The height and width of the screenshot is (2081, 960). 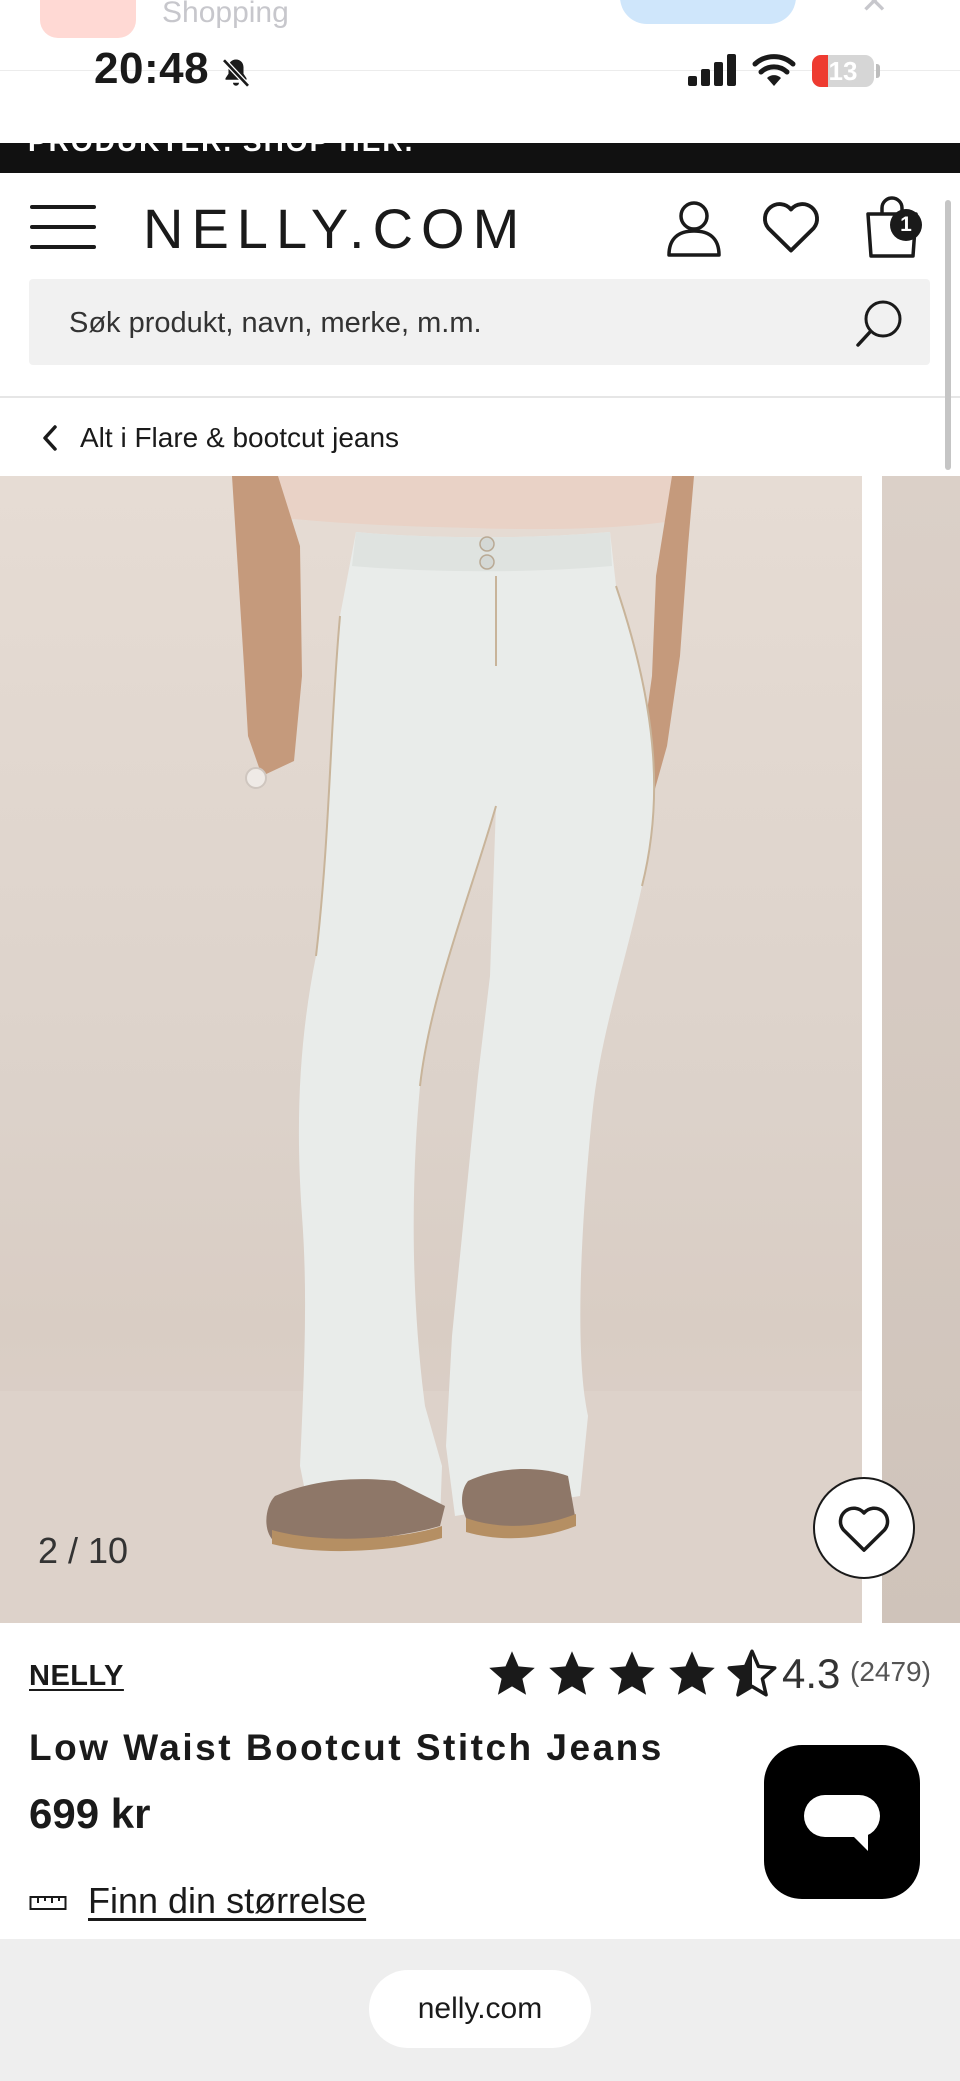 What do you see at coordinates (694, 228) in the screenshot?
I see `user-icon` at bounding box center [694, 228].